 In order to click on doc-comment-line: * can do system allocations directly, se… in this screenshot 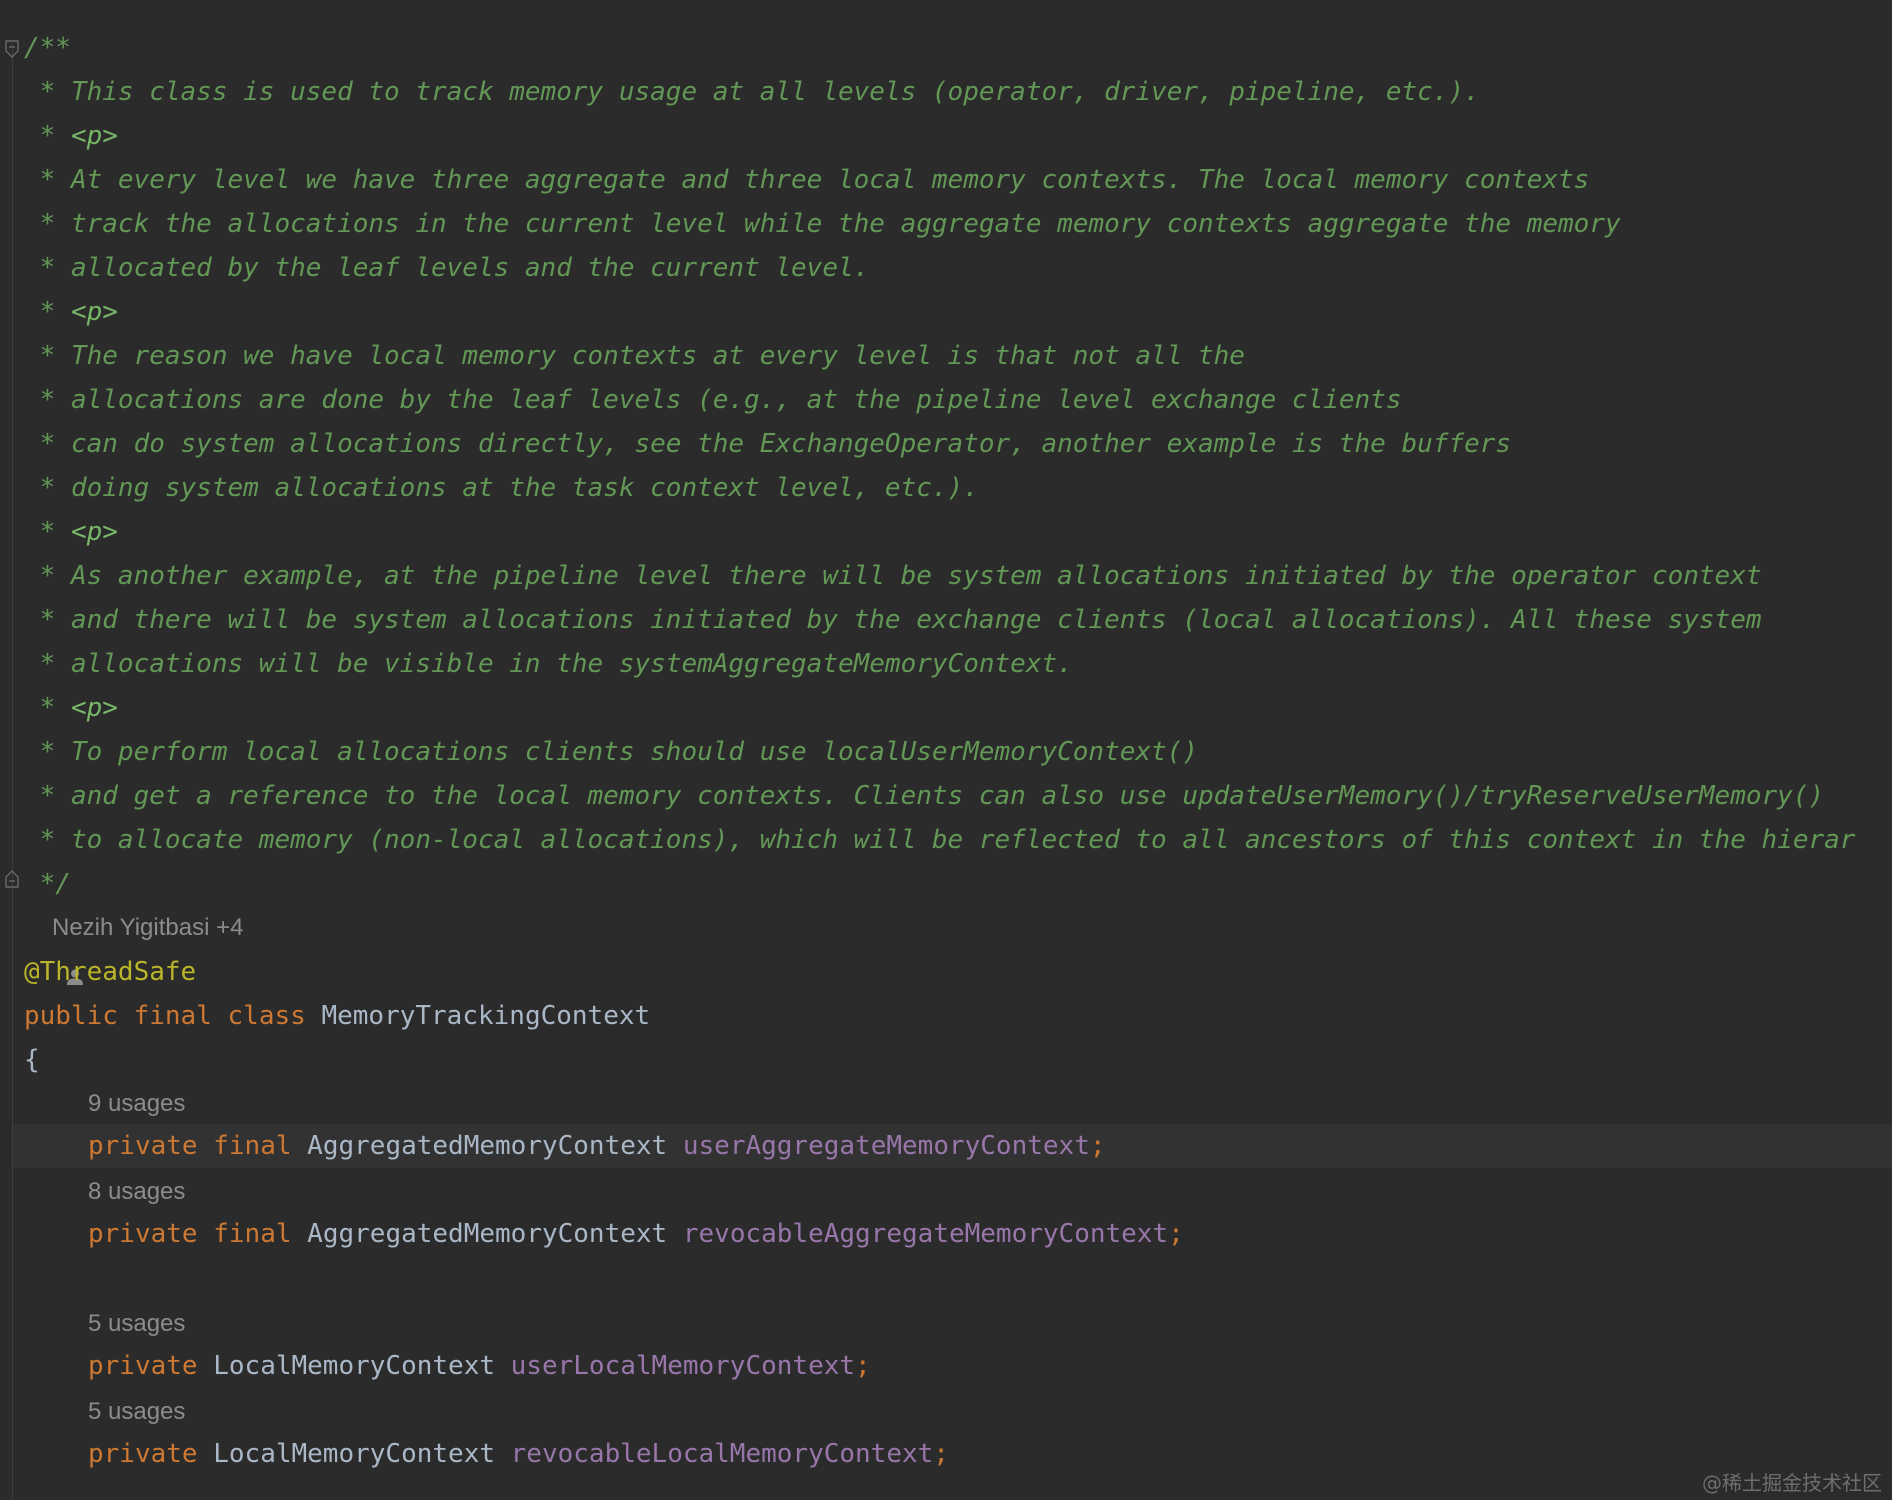, I will do `click(768, 444)`.